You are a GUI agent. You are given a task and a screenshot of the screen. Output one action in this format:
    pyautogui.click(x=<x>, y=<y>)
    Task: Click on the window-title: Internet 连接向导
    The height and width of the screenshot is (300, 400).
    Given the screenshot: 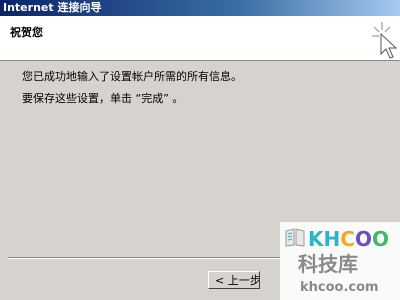 What is the action you would take?
    pyautogui.click(x=52, y=7)
    